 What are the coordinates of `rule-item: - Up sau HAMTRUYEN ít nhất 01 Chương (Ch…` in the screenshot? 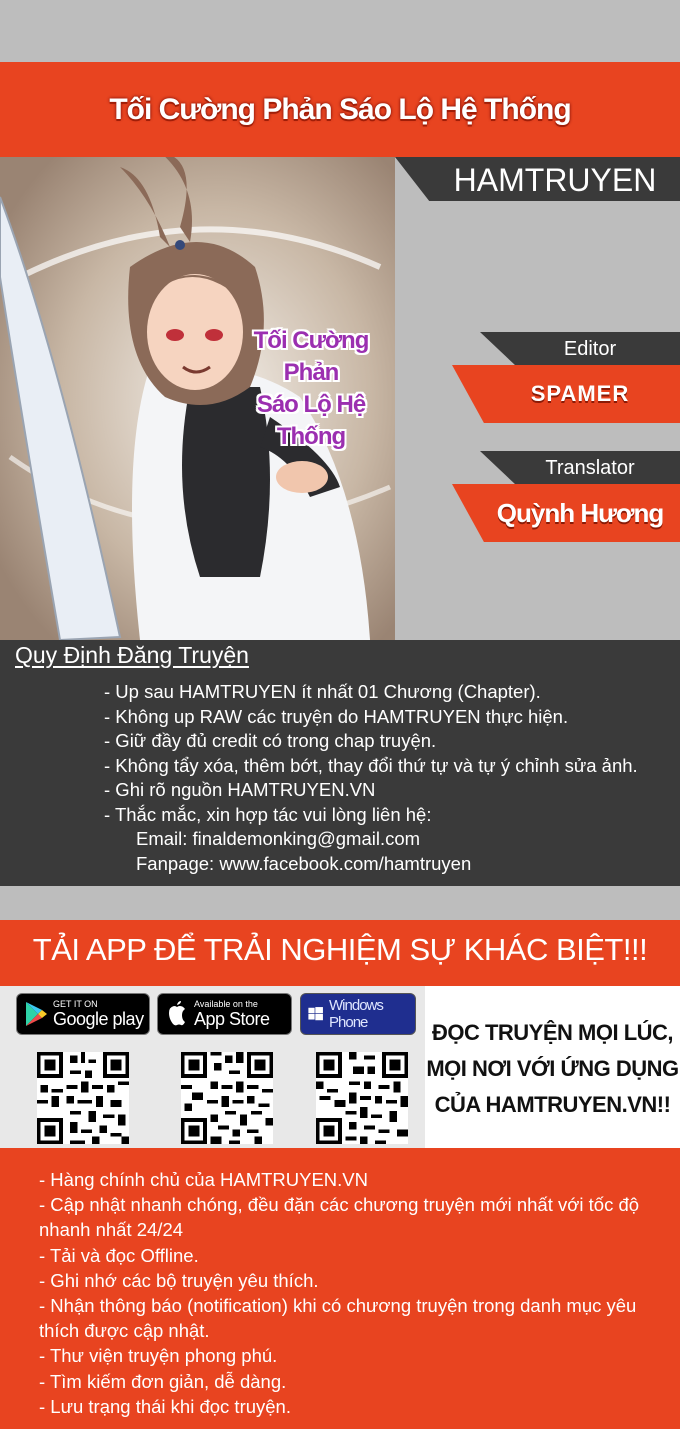 It's located at (322, 691).